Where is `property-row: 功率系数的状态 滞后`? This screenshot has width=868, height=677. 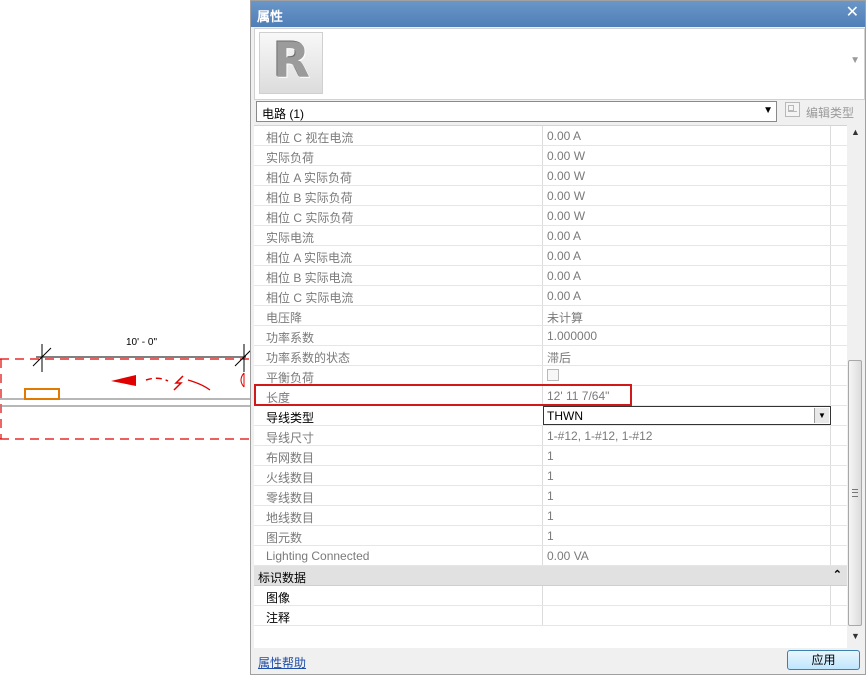
property-row: 功率系数的状态 滞后 is located at coordinates (550, 356).